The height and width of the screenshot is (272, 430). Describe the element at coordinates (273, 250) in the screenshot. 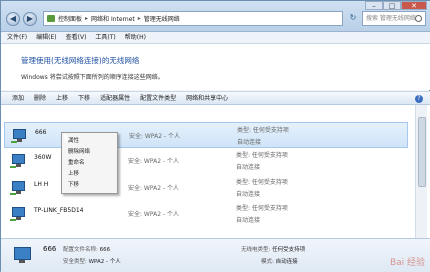

I see `details-radio-type: 无线电类型: 任何受支持项` at that location.